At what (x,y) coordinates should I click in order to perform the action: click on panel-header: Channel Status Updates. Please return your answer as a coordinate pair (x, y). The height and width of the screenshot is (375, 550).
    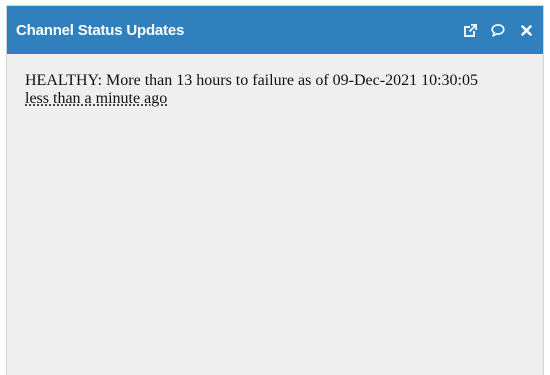
    Looking at the image, I should click on (275, 30).